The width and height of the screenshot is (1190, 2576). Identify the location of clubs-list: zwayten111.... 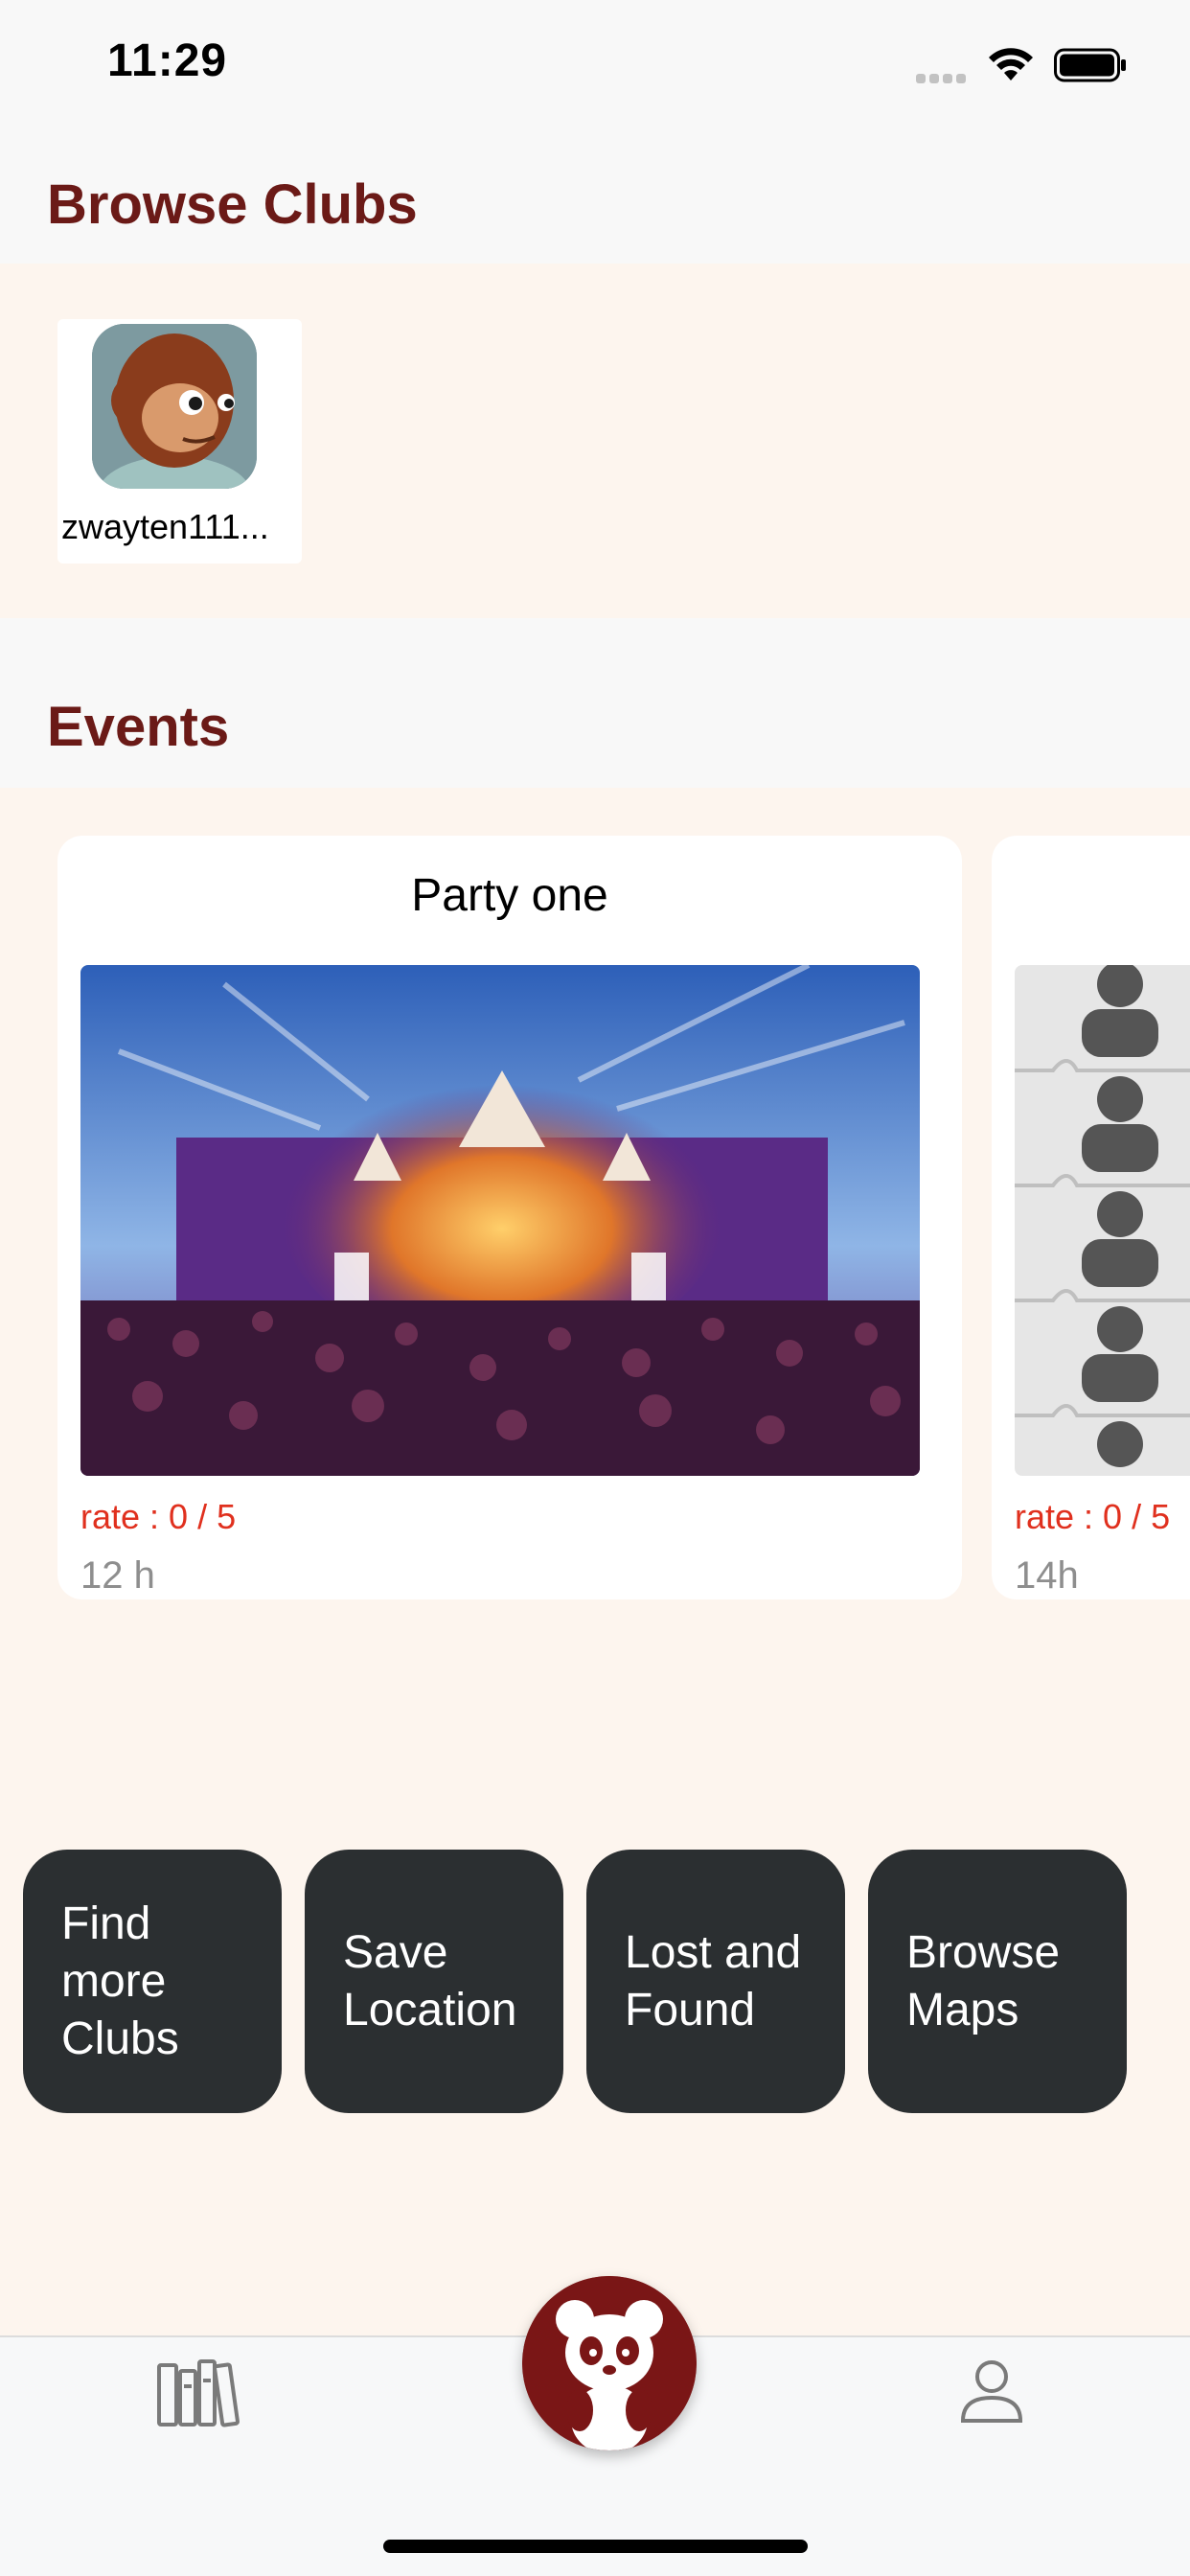
(595, 441).